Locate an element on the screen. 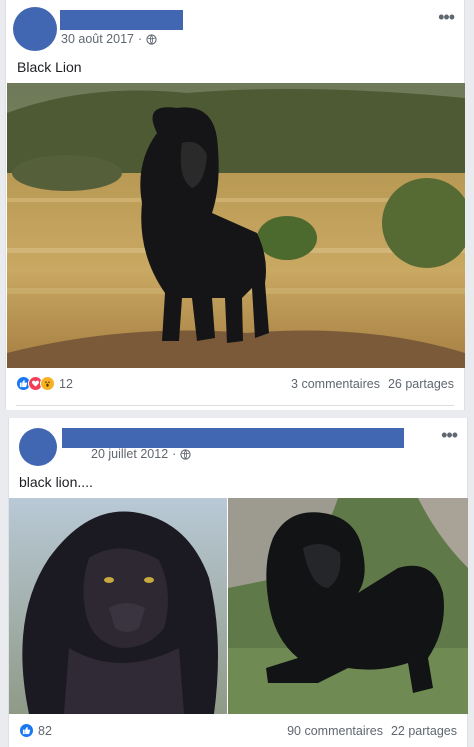 This screenshot has height=747, width=474. divider is located at coordinates (235, 405).